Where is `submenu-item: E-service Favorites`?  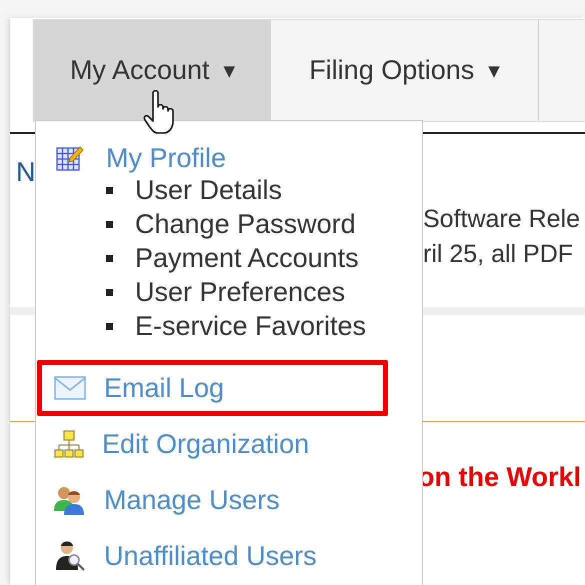 submenu-item: E-service Favorites is located at coordinates (250, 326).